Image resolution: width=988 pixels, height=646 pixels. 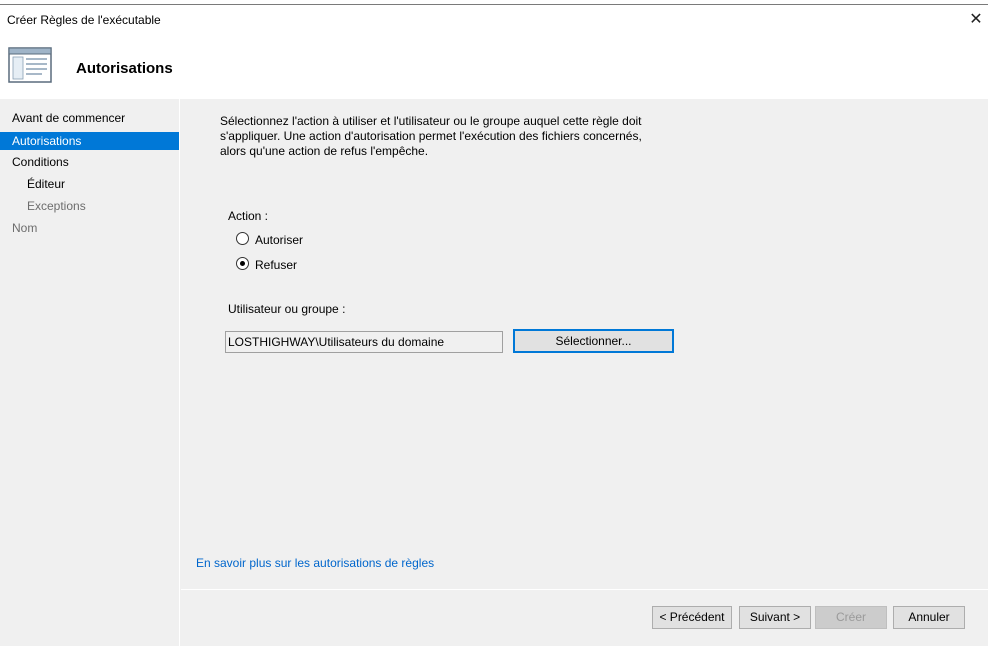 What do you see at coordinates (89, 141) in the screenshot?
I see `sidebar-item-autorisations: Autorisations` at bounding box center [89, 141].